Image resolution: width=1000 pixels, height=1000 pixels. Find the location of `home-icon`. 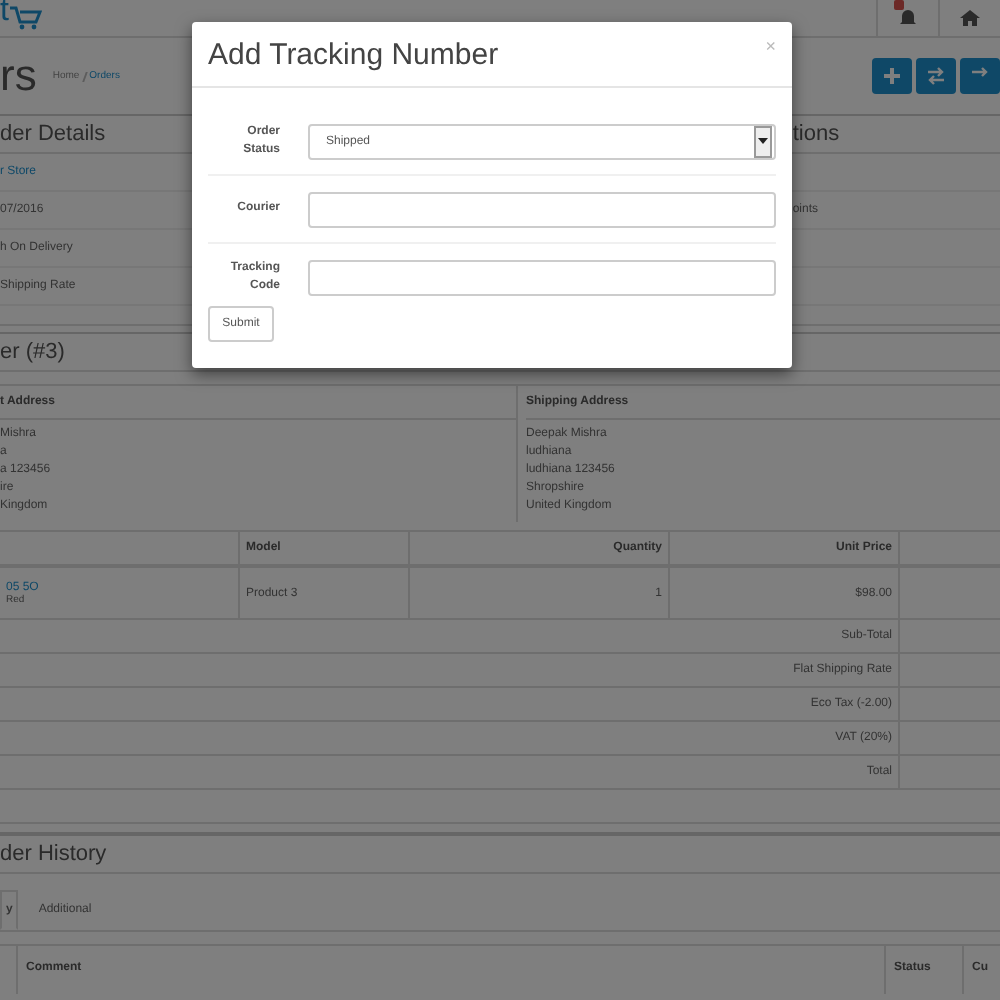

home-icon is located at coordinates (970, 18).